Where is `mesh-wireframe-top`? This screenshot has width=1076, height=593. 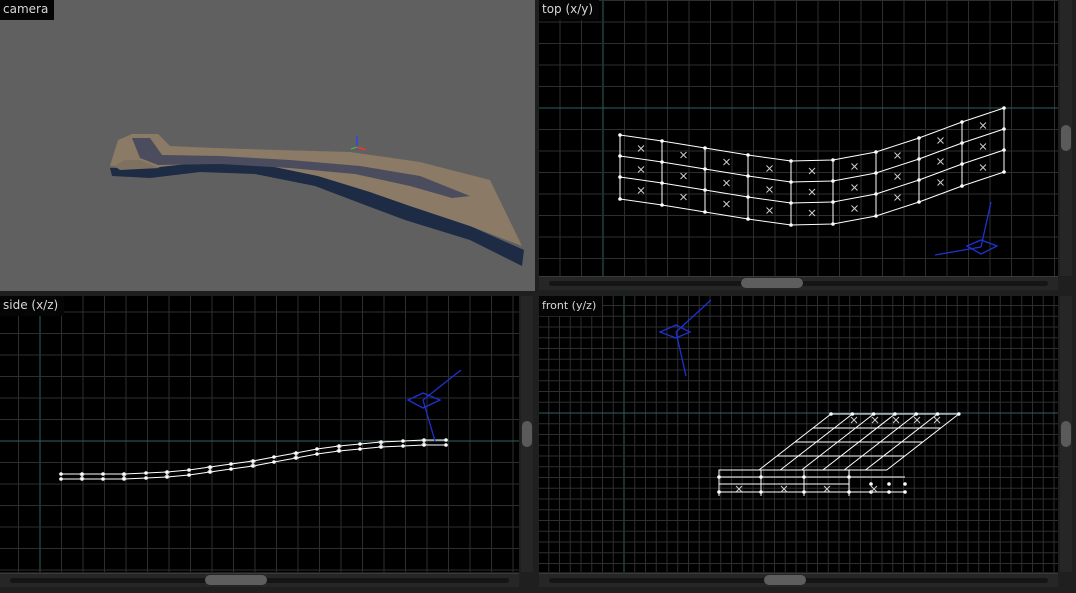 mesh-wireframe-top is located at coordinates (812, 166).